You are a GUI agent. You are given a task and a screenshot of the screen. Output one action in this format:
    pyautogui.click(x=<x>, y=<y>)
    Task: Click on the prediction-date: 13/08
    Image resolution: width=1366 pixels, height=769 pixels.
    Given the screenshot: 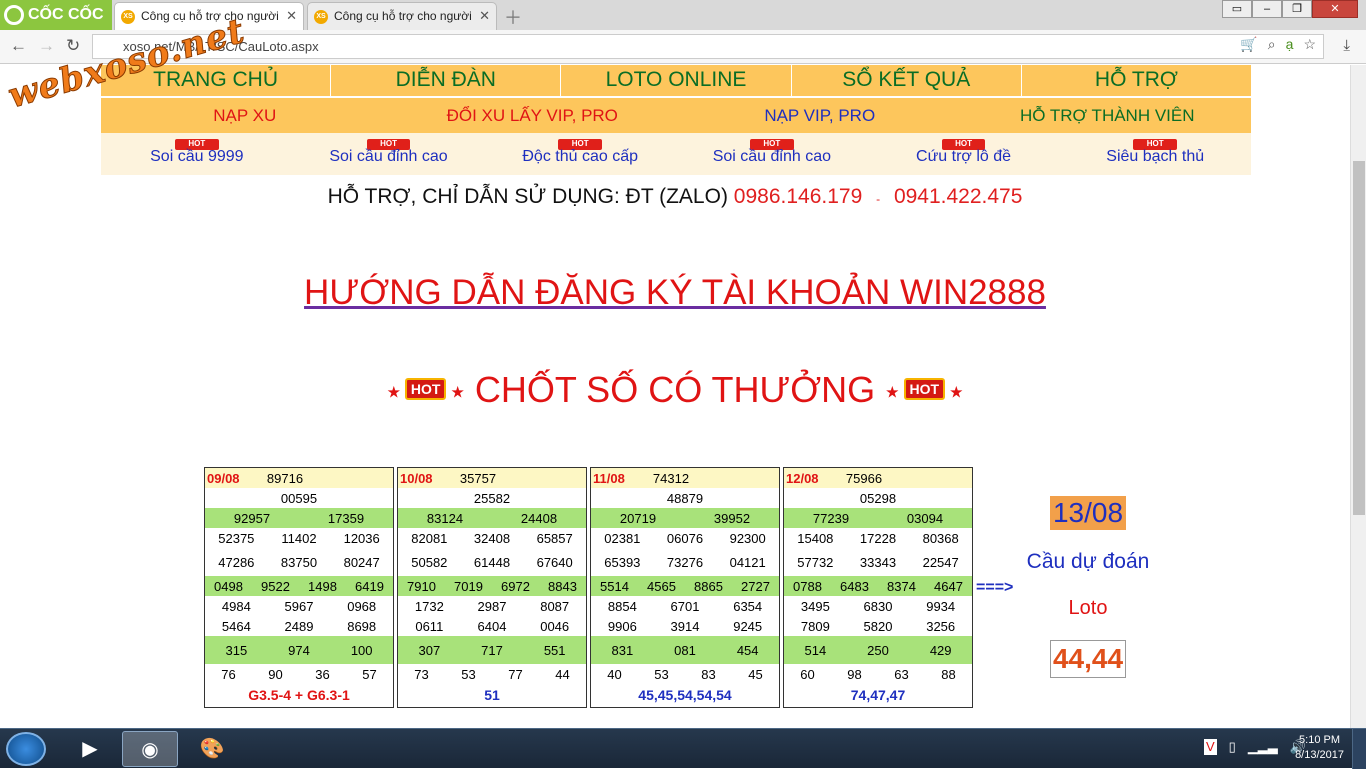 What is the action you would take?
    pyautogui.click(x=1088, y=513)
    